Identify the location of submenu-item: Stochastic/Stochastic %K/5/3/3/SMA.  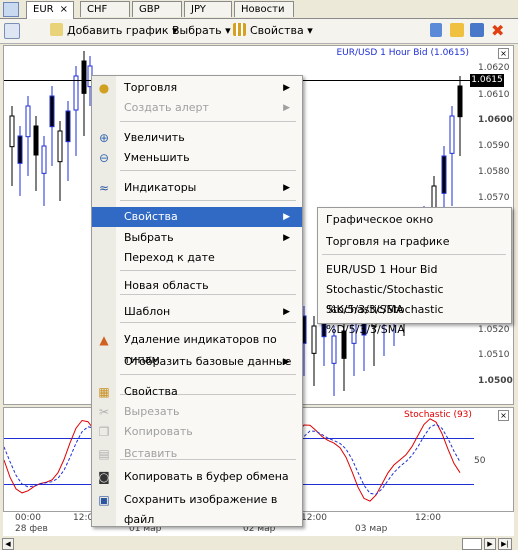
(418, 298).